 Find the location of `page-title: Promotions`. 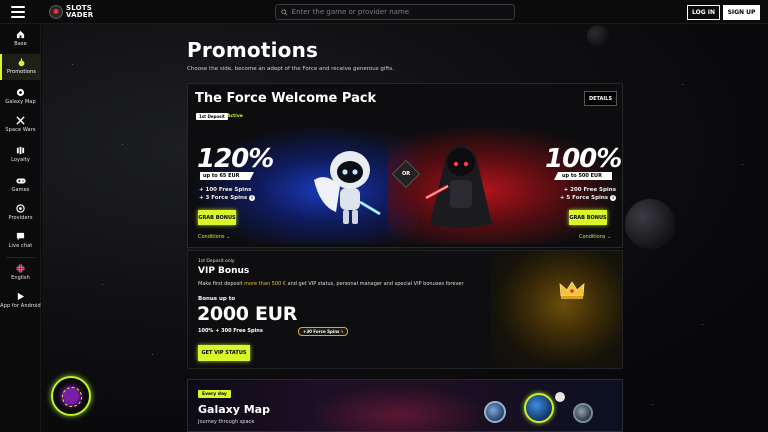

page-title: Promotions is located at coordinates (253, 50).